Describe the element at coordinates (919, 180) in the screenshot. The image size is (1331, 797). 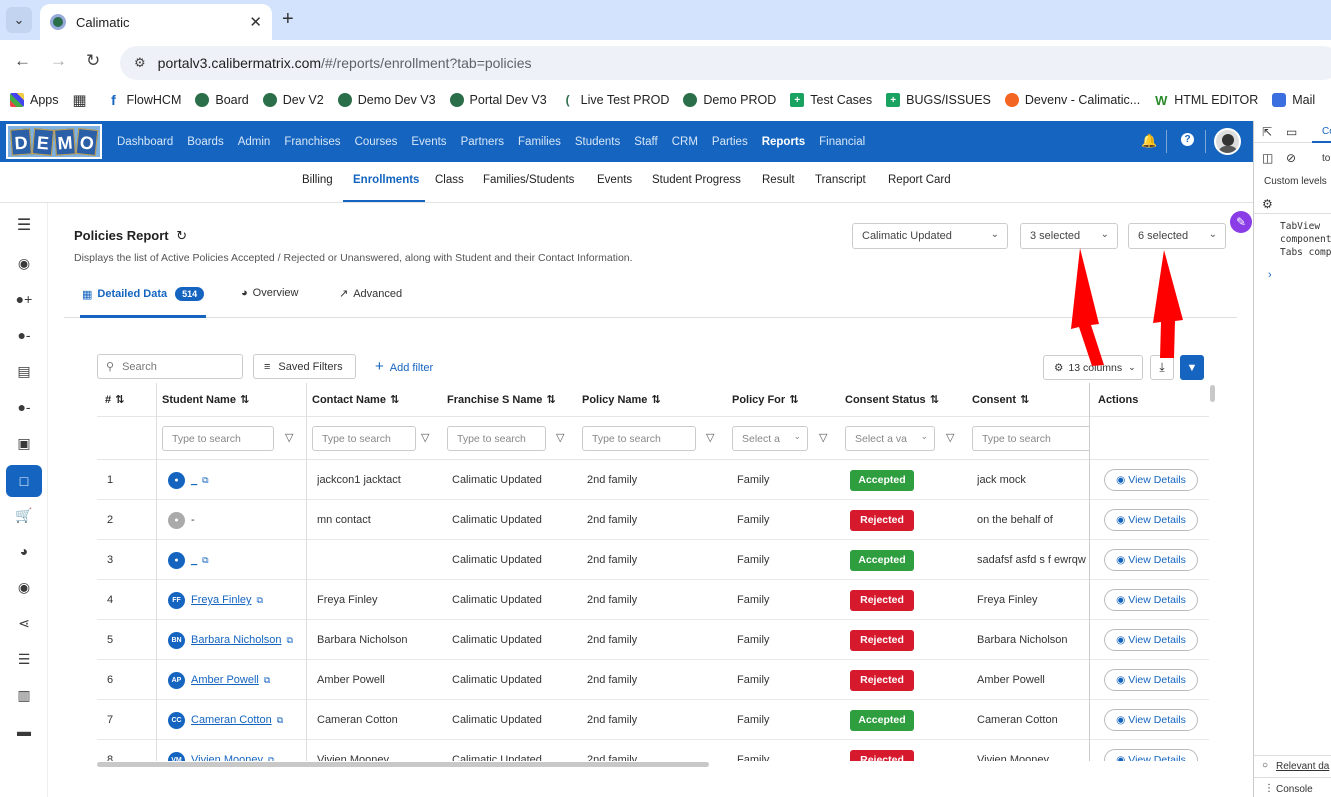
I see `subtab-report-card: Report Card` at that location.